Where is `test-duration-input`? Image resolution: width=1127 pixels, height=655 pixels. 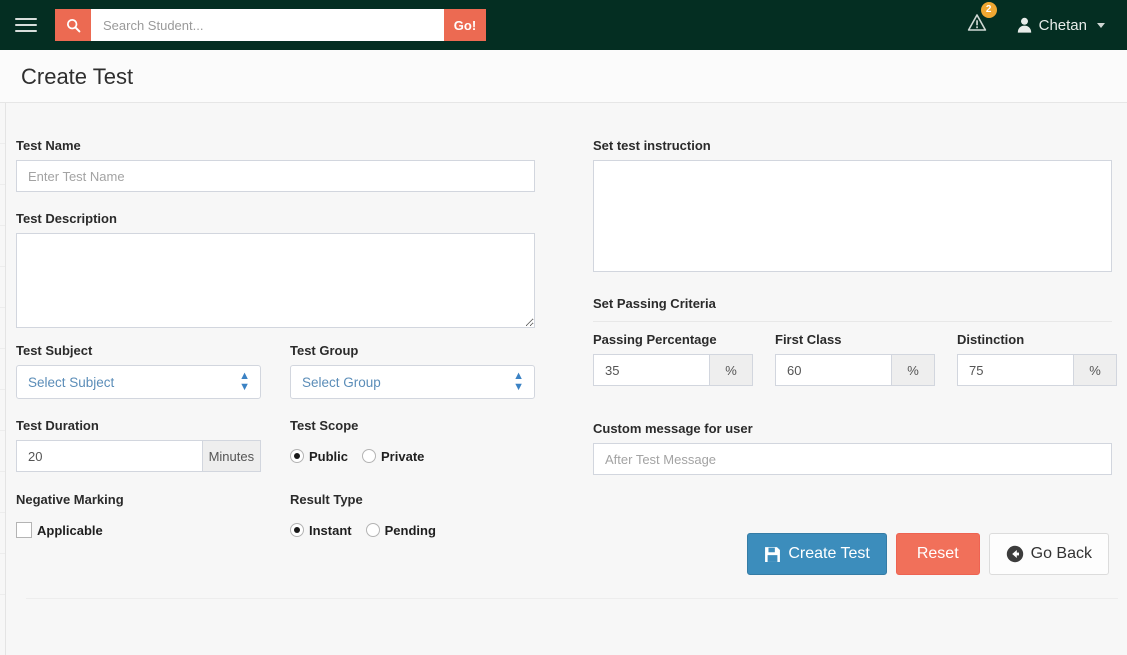
test-duration-input is located at coordinates (109, 456).